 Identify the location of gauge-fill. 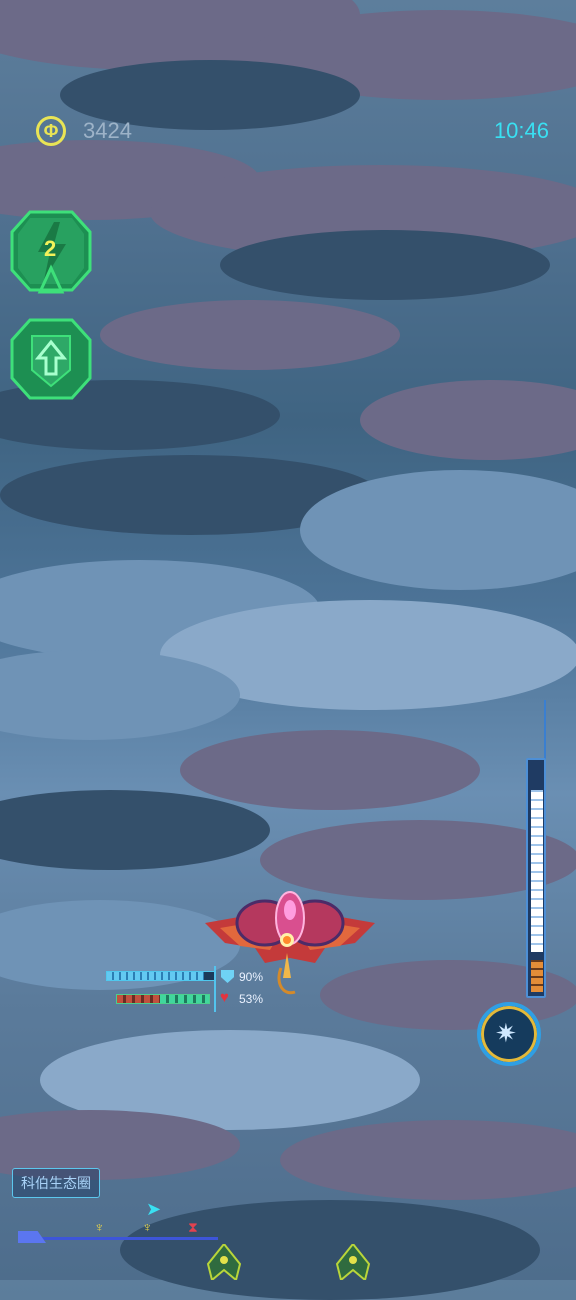
(537, 871).